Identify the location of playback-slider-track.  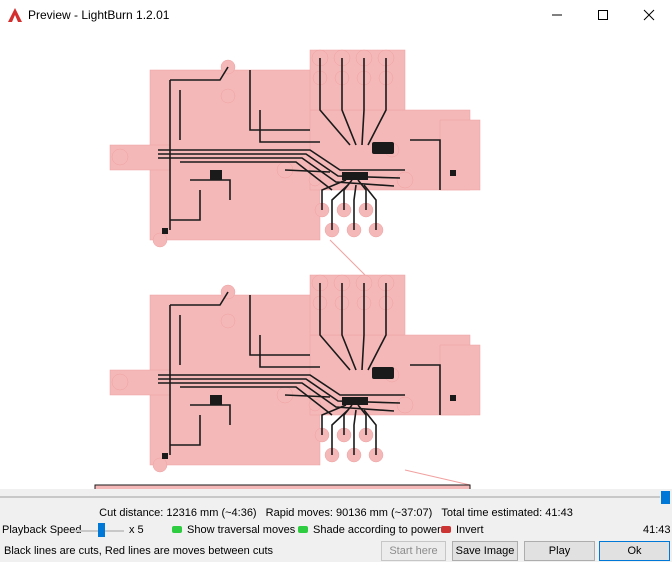
(330, 497).